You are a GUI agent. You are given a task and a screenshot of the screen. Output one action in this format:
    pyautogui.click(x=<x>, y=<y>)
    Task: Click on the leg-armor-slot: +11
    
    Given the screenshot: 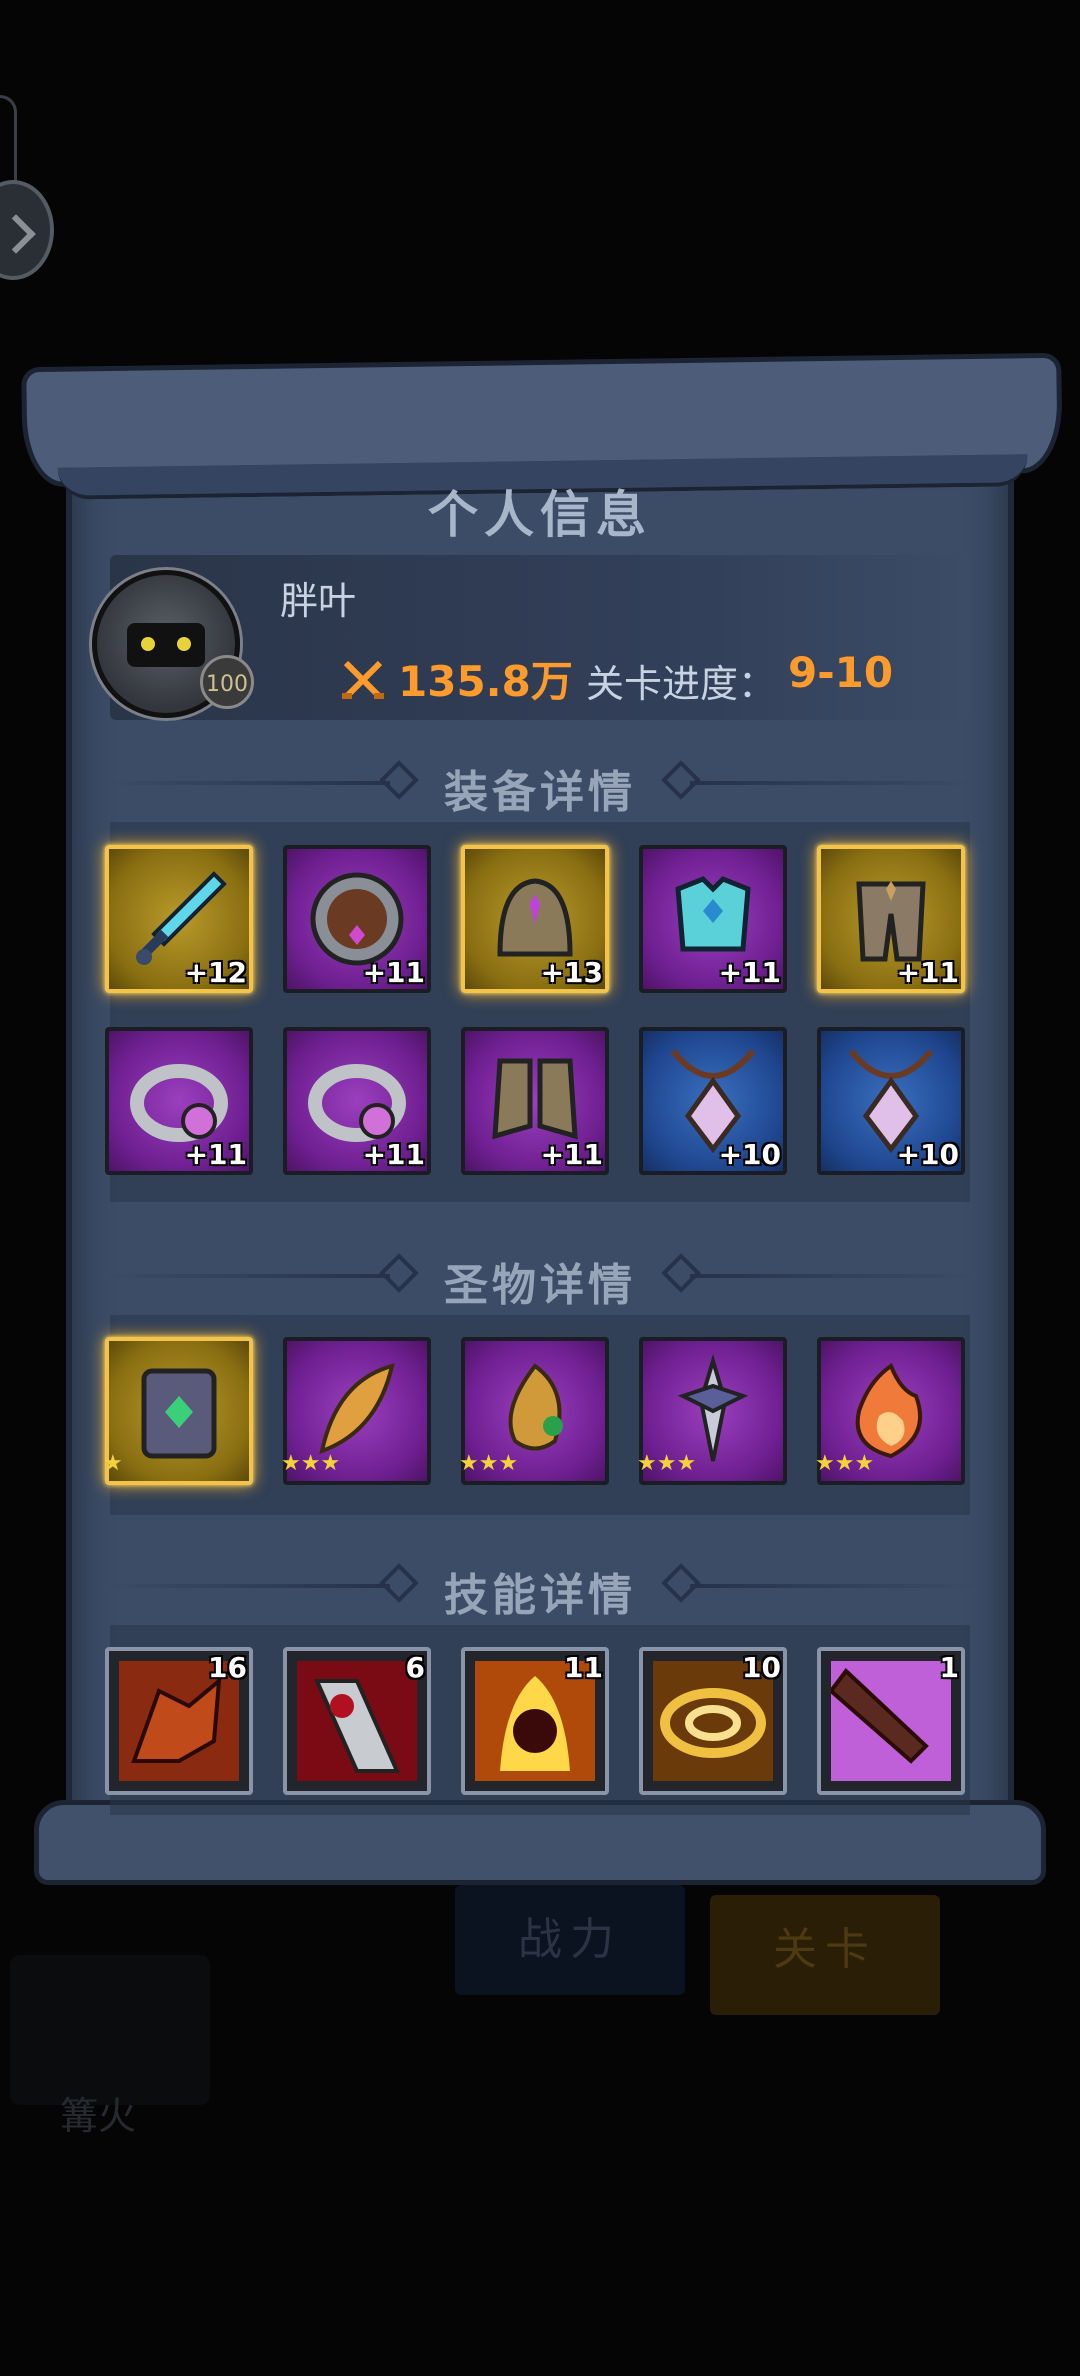 What is the action you would take?
    pyautogui.click(x=891, y=919)
    